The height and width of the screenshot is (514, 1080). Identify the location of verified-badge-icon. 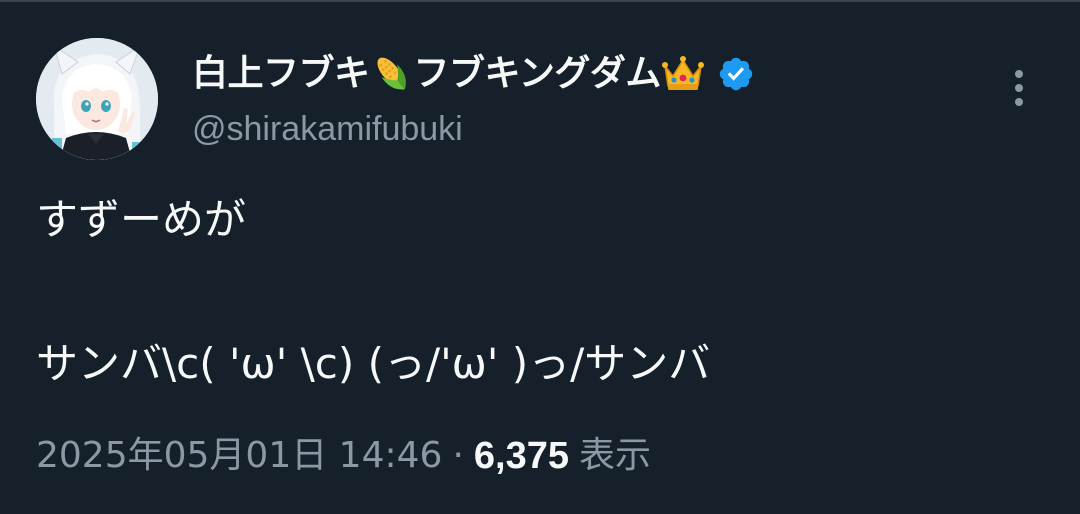
(736, 74).